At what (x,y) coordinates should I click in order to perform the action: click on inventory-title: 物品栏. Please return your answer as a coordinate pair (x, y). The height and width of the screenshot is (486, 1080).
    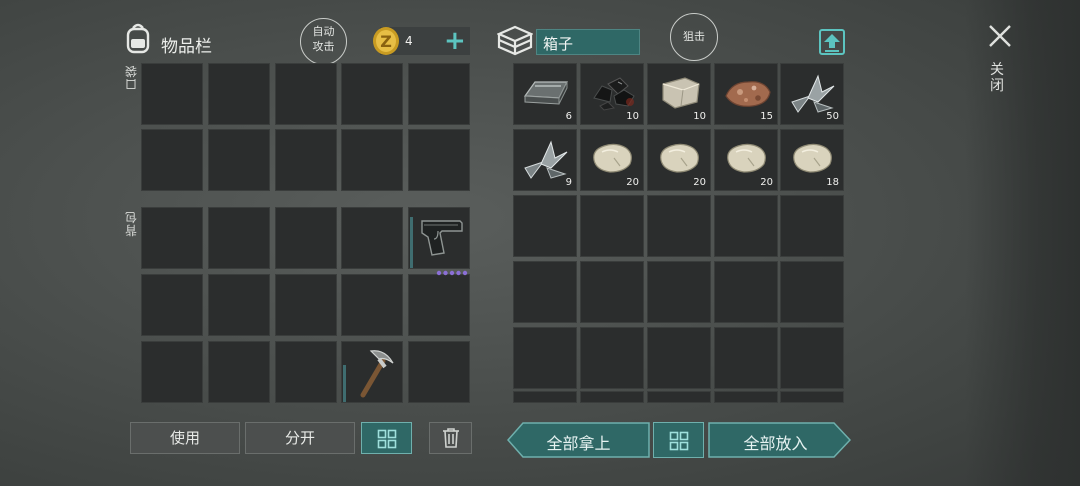
    Looking at the image, I should click on (186, 47).